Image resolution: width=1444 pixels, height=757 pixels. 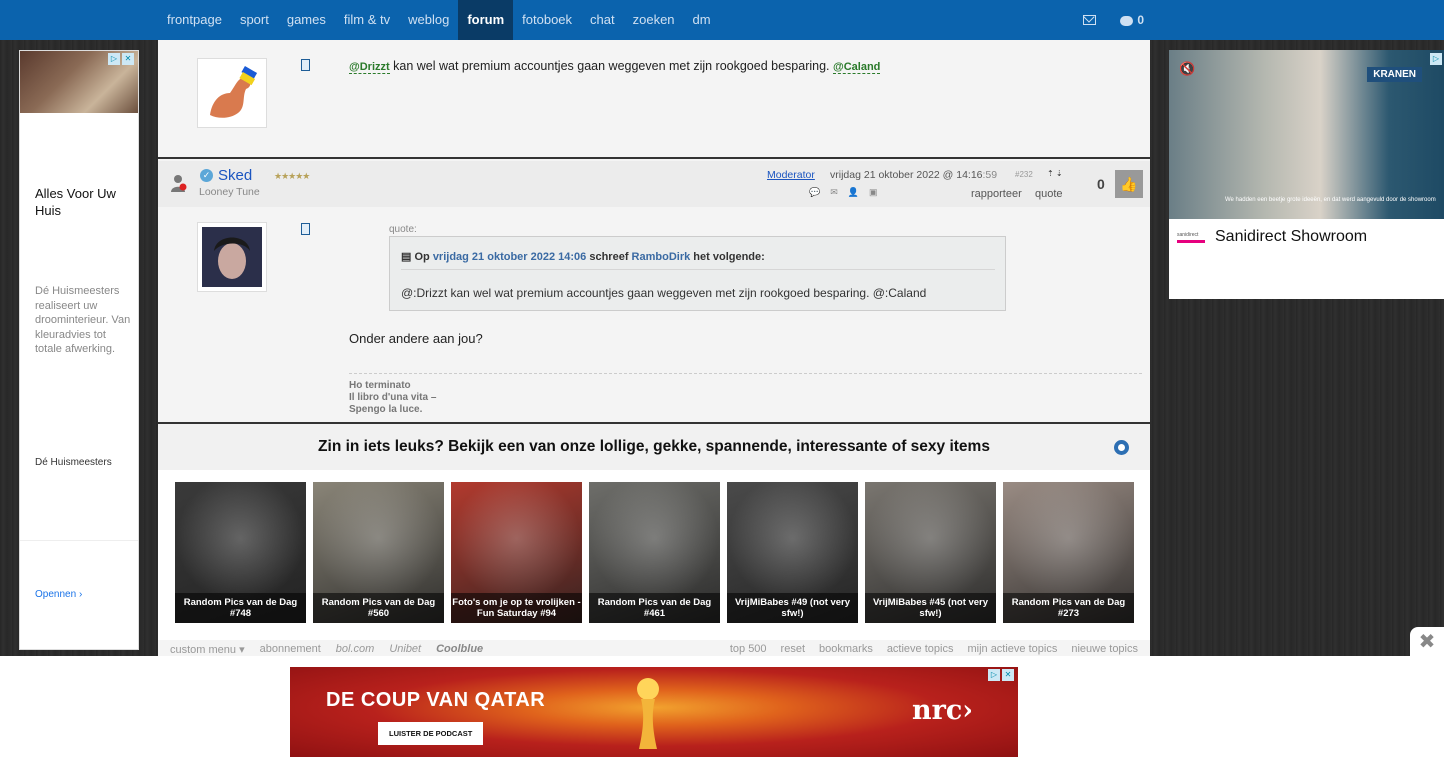 What do you see at coordinates (1427, 642) in the screenshot?
I see `close-icon: ✖` at bounding box center [1427, 642].